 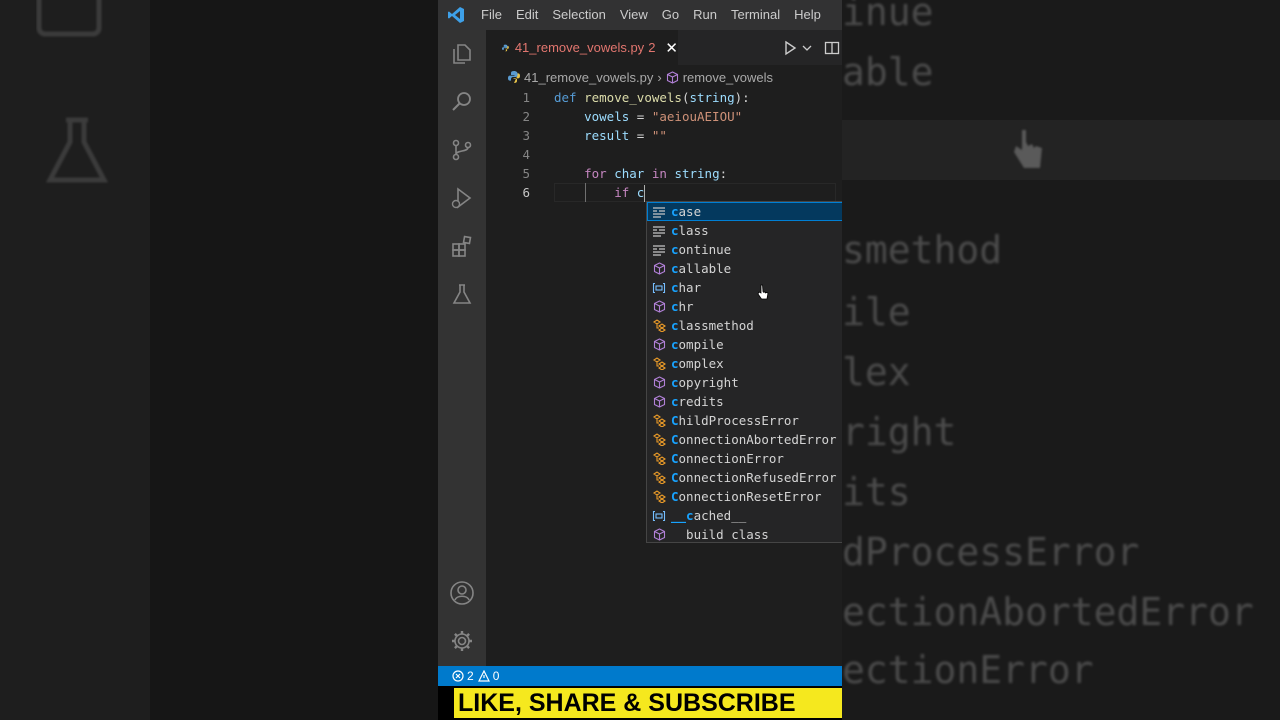 What do you see at coordinates (744, 306) in the screenshot?
I see `suggestion-item: chr` at bounding box center [744, 306].